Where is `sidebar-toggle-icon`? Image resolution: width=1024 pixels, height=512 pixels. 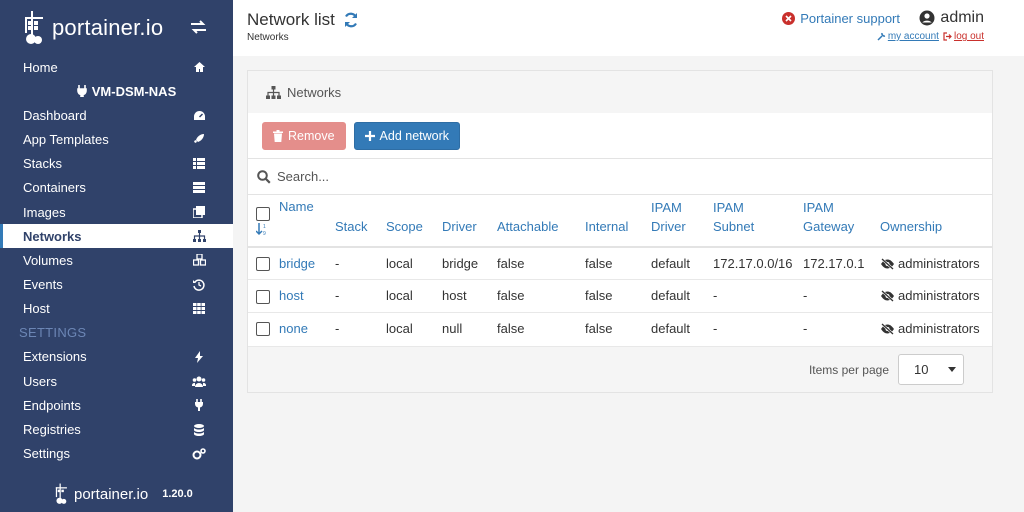 sidebar-toggle-icon is located at coordinates (198, 28).